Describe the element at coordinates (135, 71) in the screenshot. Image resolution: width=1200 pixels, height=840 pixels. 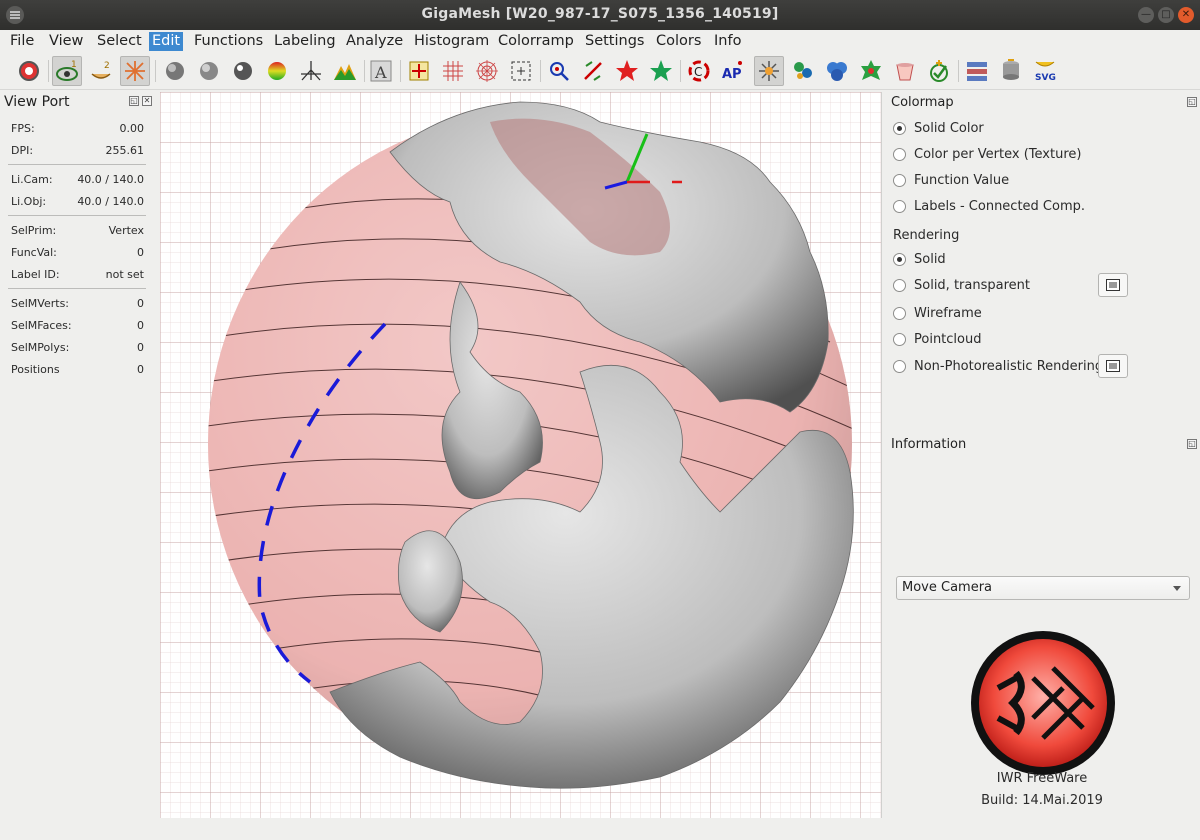
I see `view-mode-3-icon` at that location.